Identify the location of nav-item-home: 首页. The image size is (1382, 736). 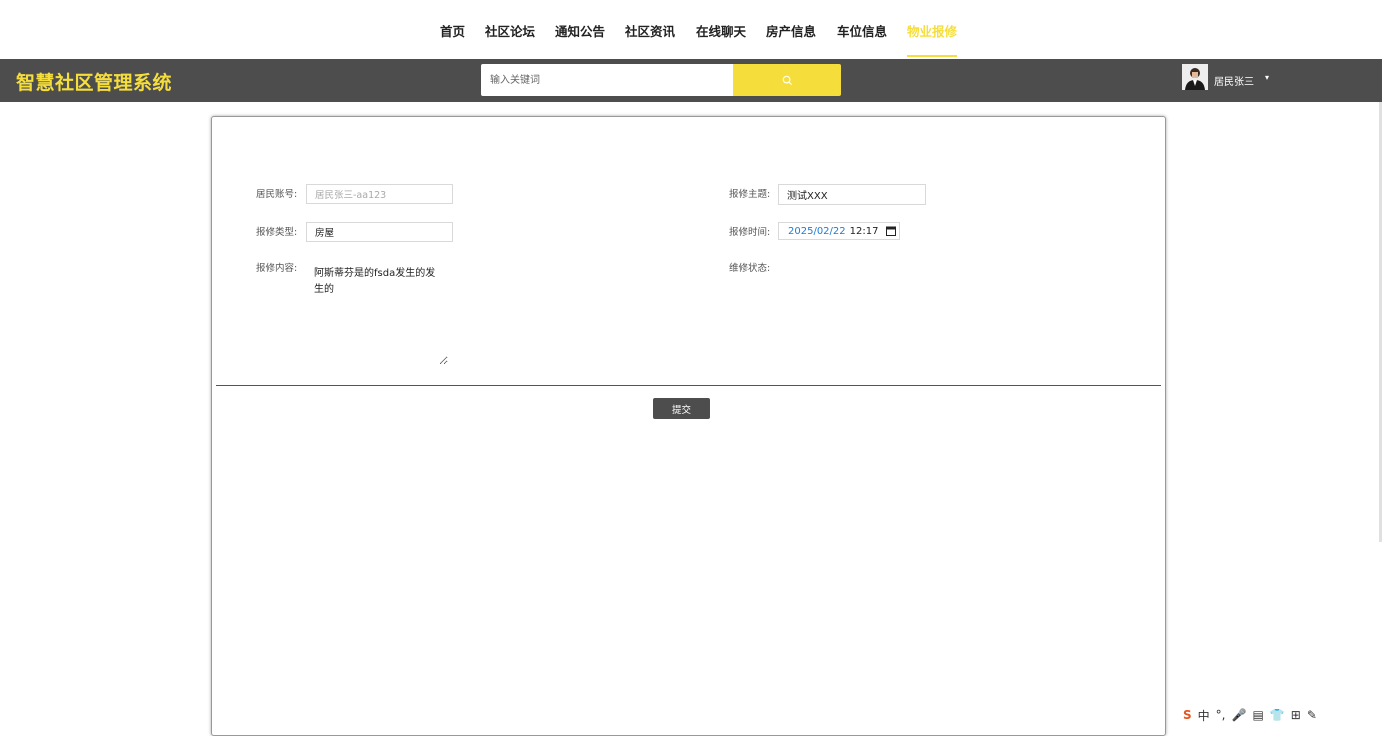
(452, 30).